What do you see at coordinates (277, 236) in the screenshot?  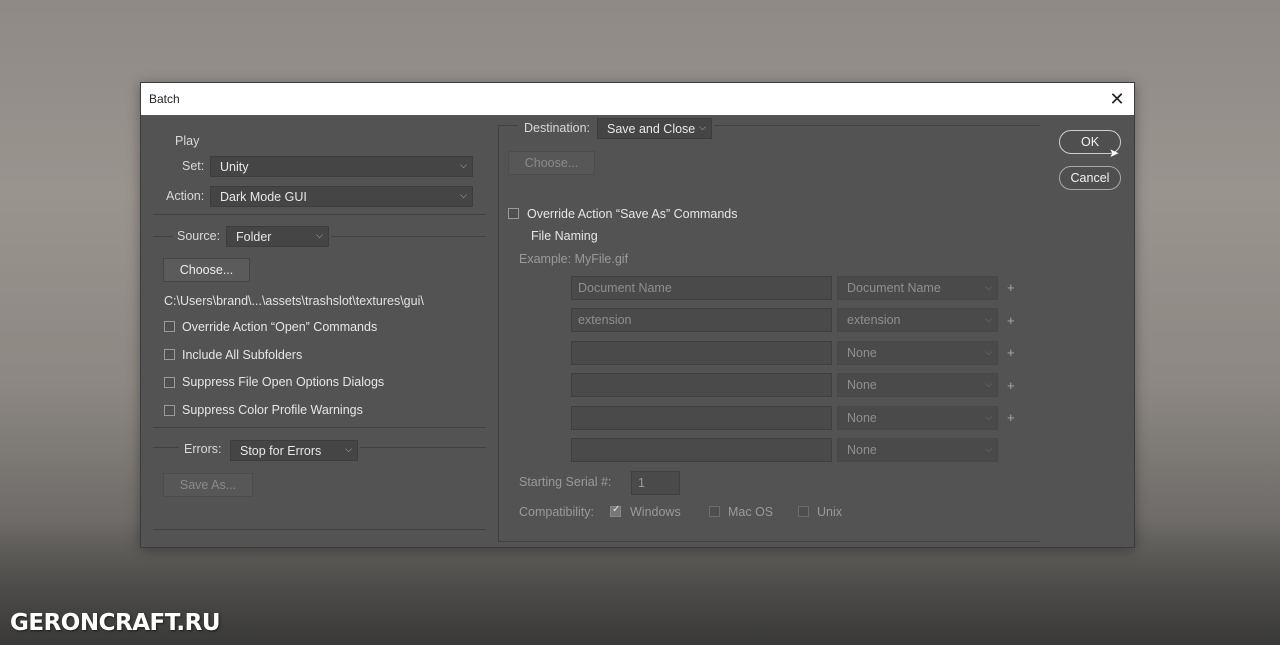 I see `source-select: Folder ⌵` at bounding box center [277, 236].